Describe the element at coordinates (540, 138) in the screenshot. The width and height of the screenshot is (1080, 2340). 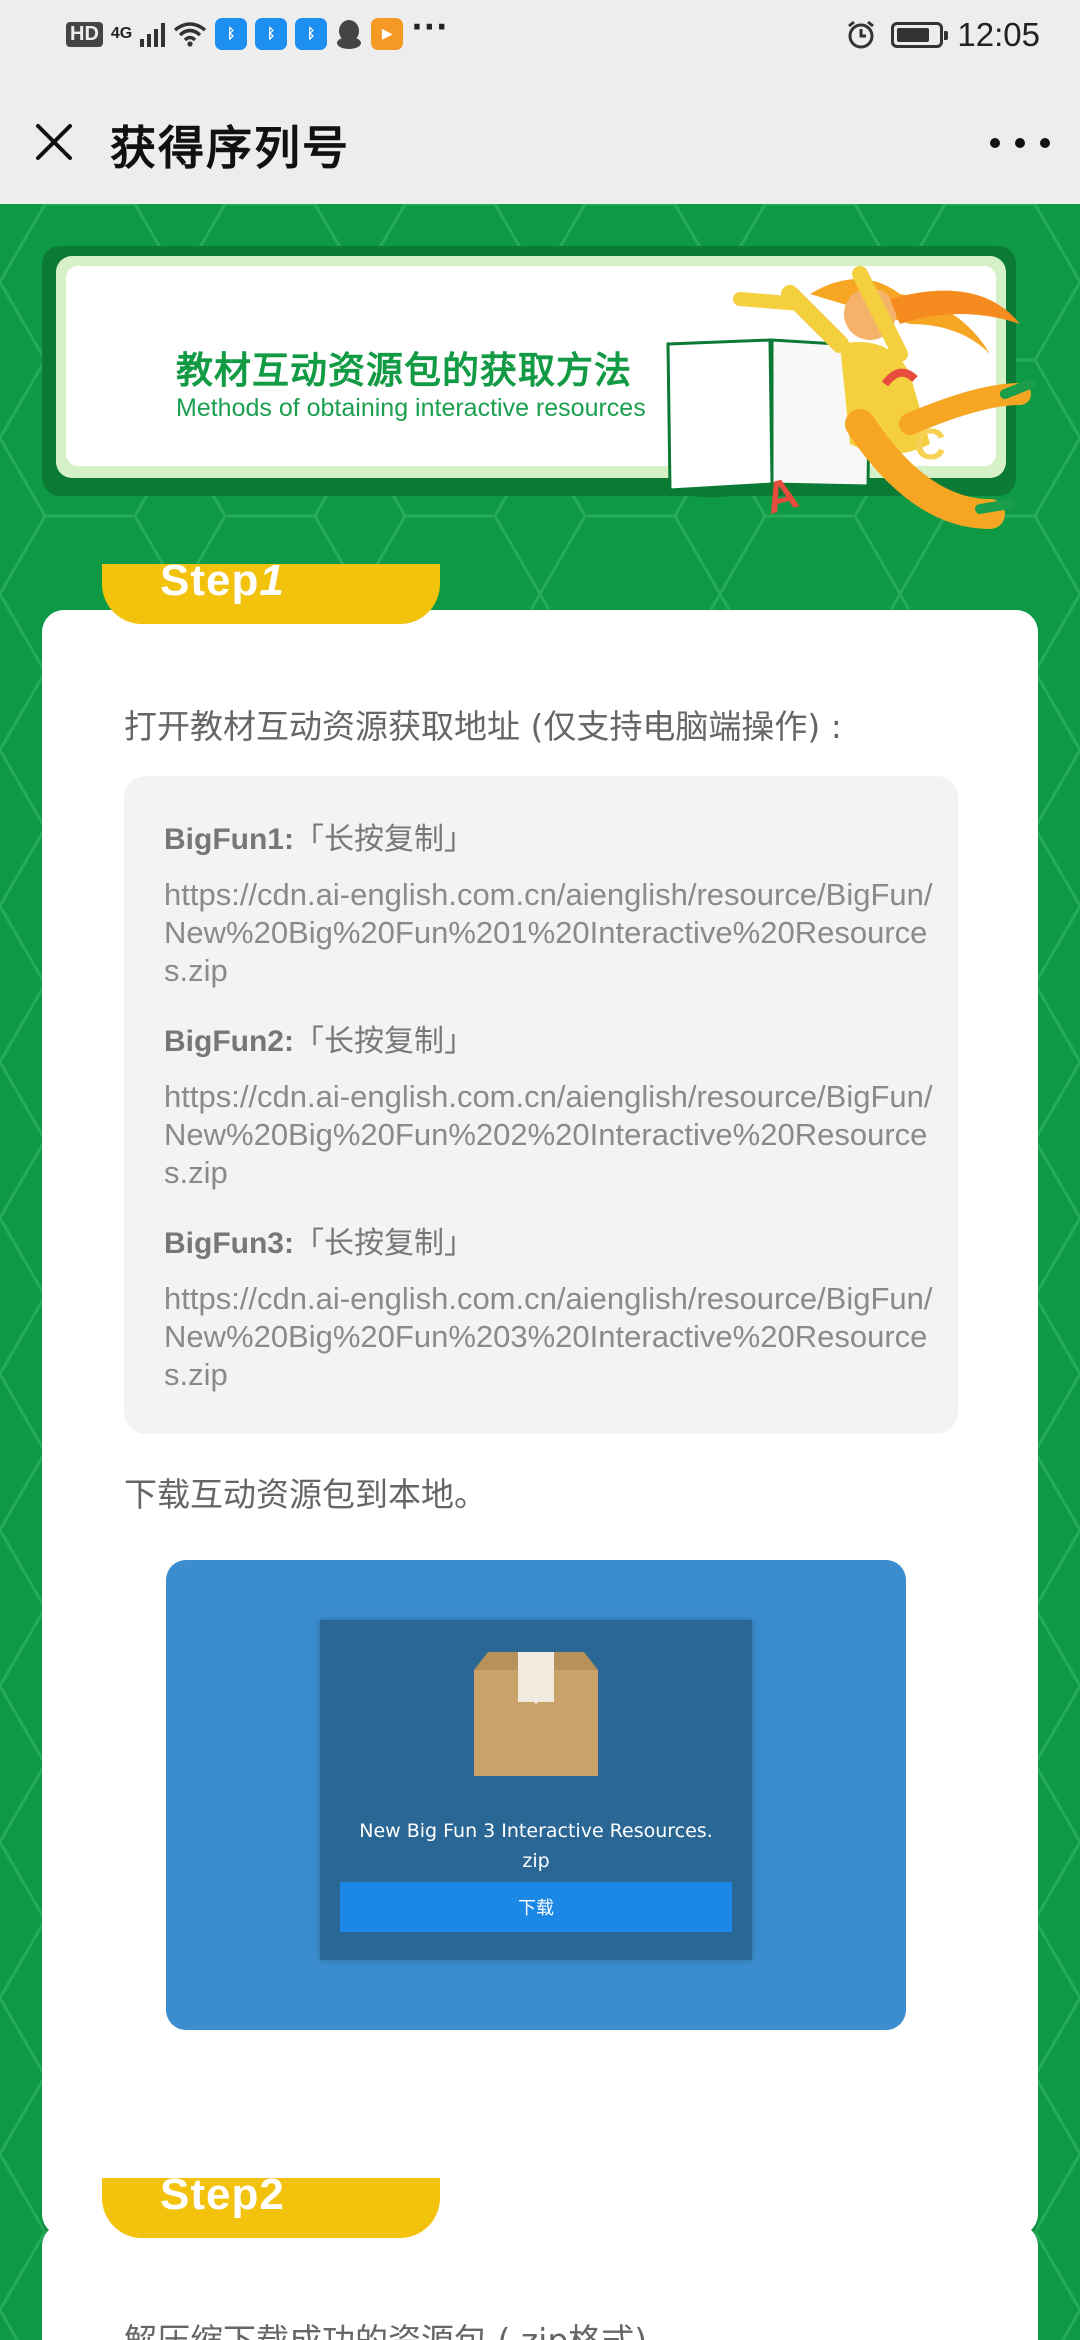
I see `nav-bar: 获得序列号` at that location.